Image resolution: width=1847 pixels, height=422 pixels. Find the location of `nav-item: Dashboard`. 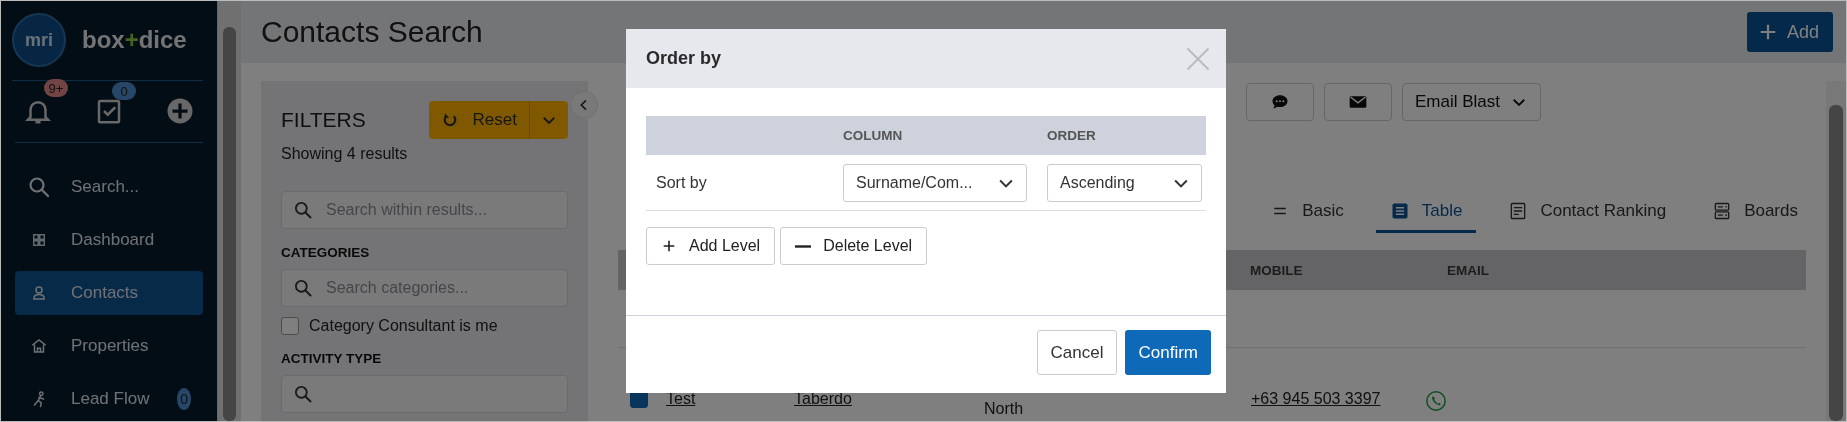

nav-item: Dashboard is located at coordinates (109, 240).